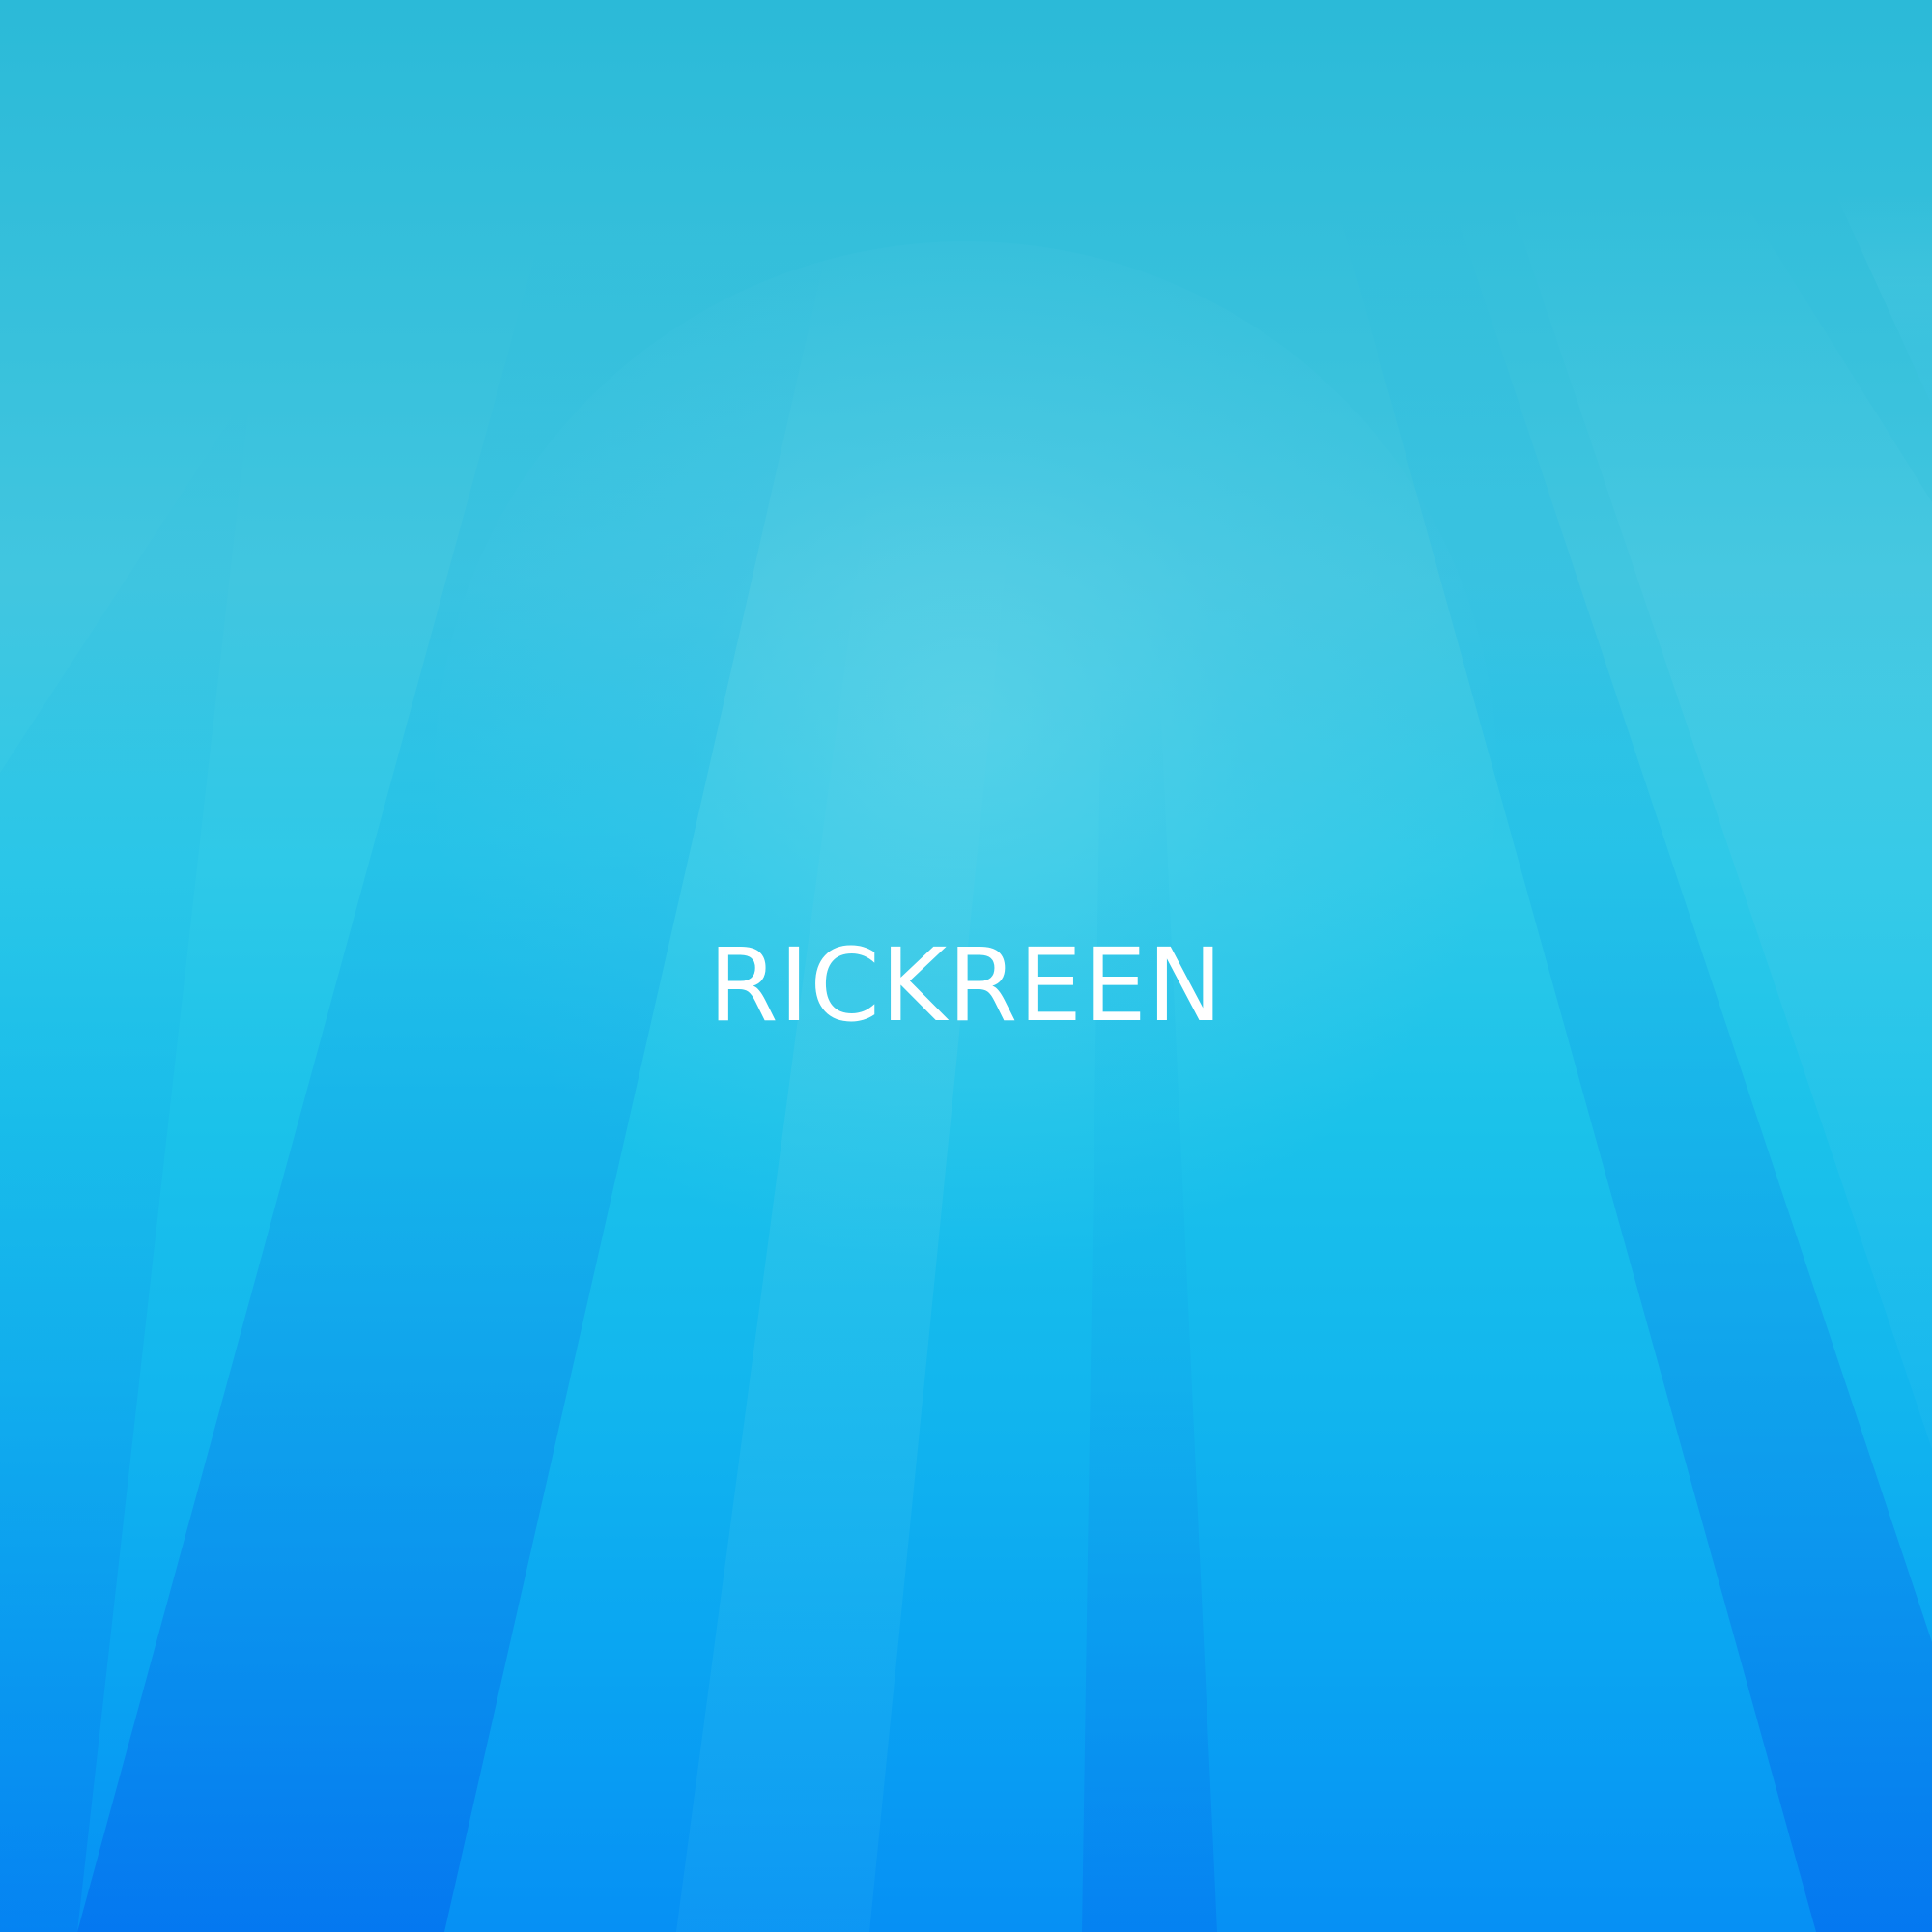 This screenshot has width=1932, height=1932. I want to click on brand-title: RICKREEN, so click(966, 985).